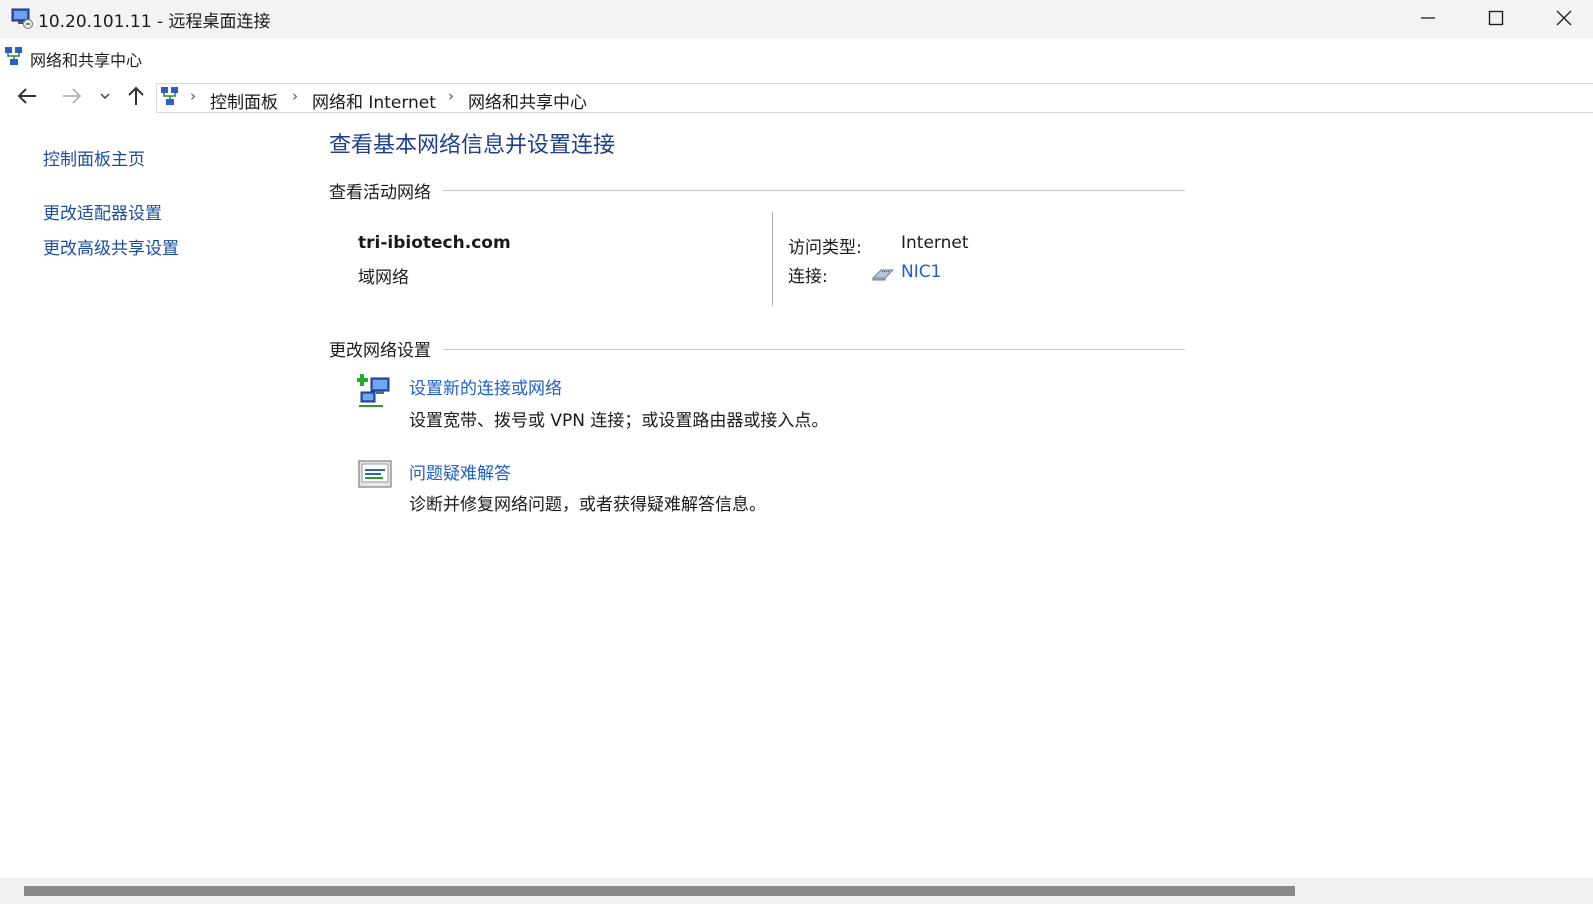 This screenshot has height=918, width=1593. Describe the element at coordinates (244, 100) in the screenshot. I see `breadcrumb-control-panel: 控制面板` at that location.